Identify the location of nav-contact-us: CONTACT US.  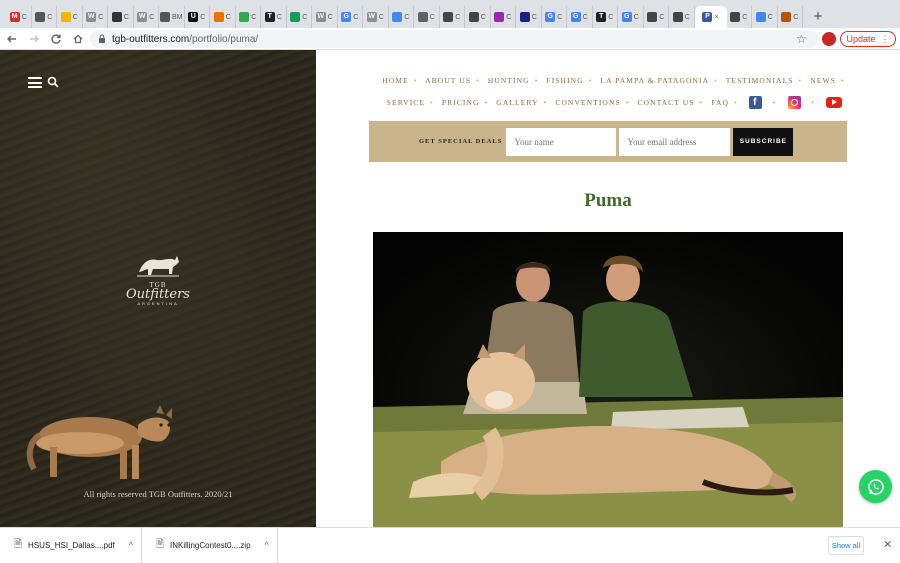
(665, 102).